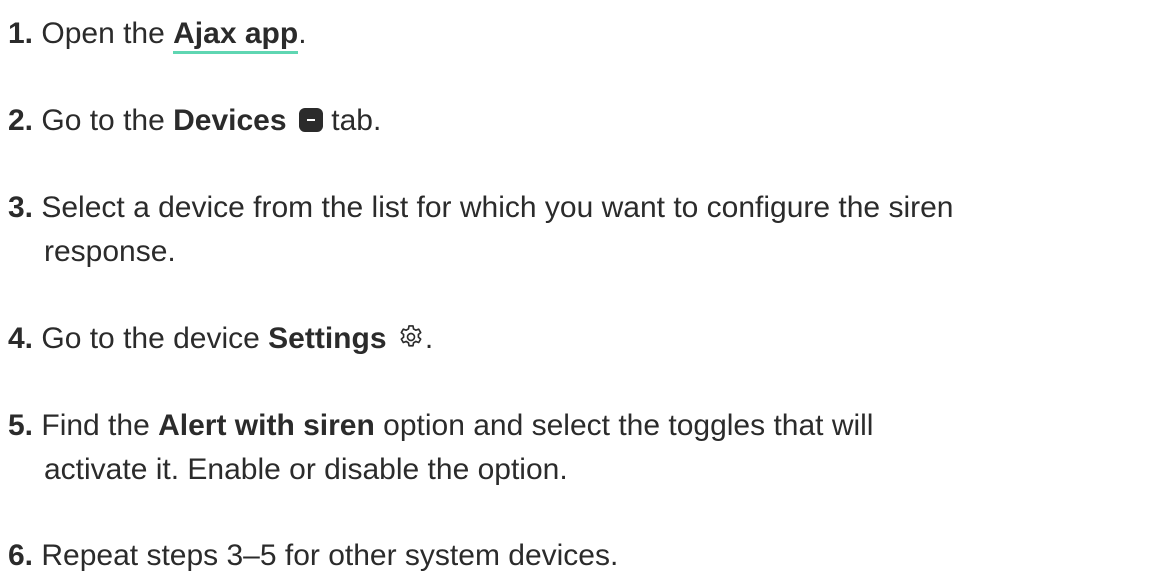 Image resolution: width=1157 pixels, height=582 pixels. What do you see at coordinates (110, 251) in the screenshot?
I see `step-text-continued: response.` at bounding box center [110, 251].